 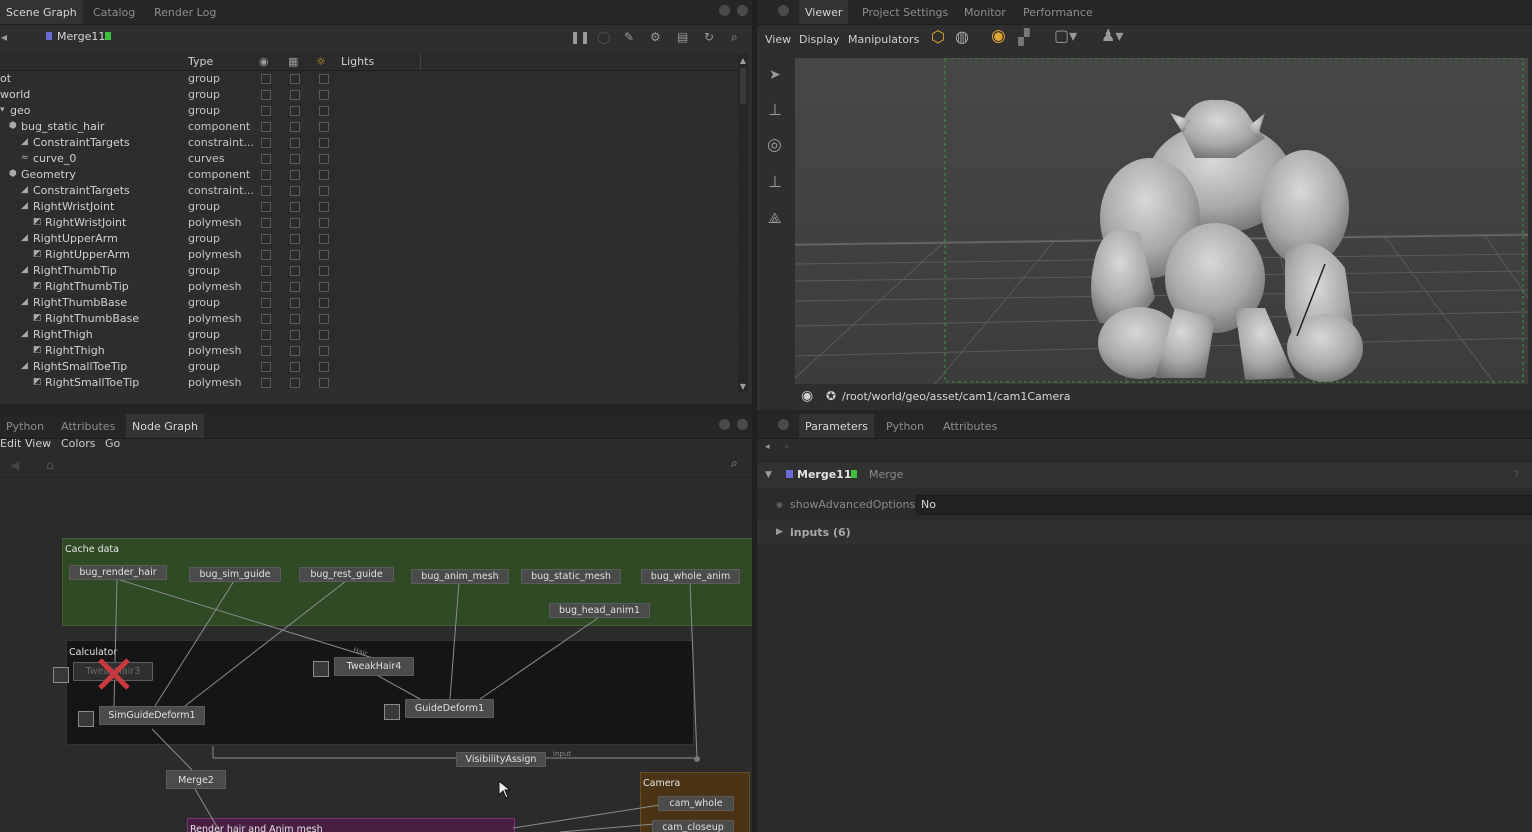 What do you see at coordinates (369, 223) in the screenshot?
I see `tree-row: ◩ RightWristJoint polymesh` at bounding box center [369, 223].